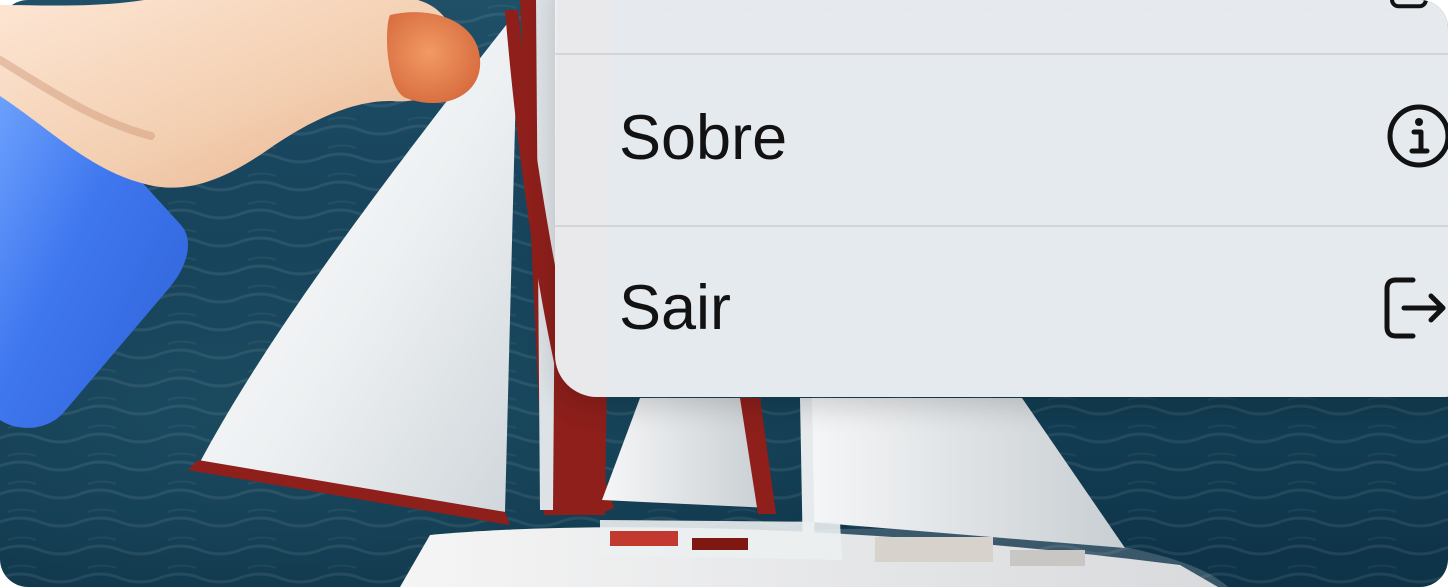 This screenshot has width=1448, height=587. What do you see at coordinates (1409, 4) in the screenshot?
I see `partial-square-icon` at bounding box center [1409, 4].